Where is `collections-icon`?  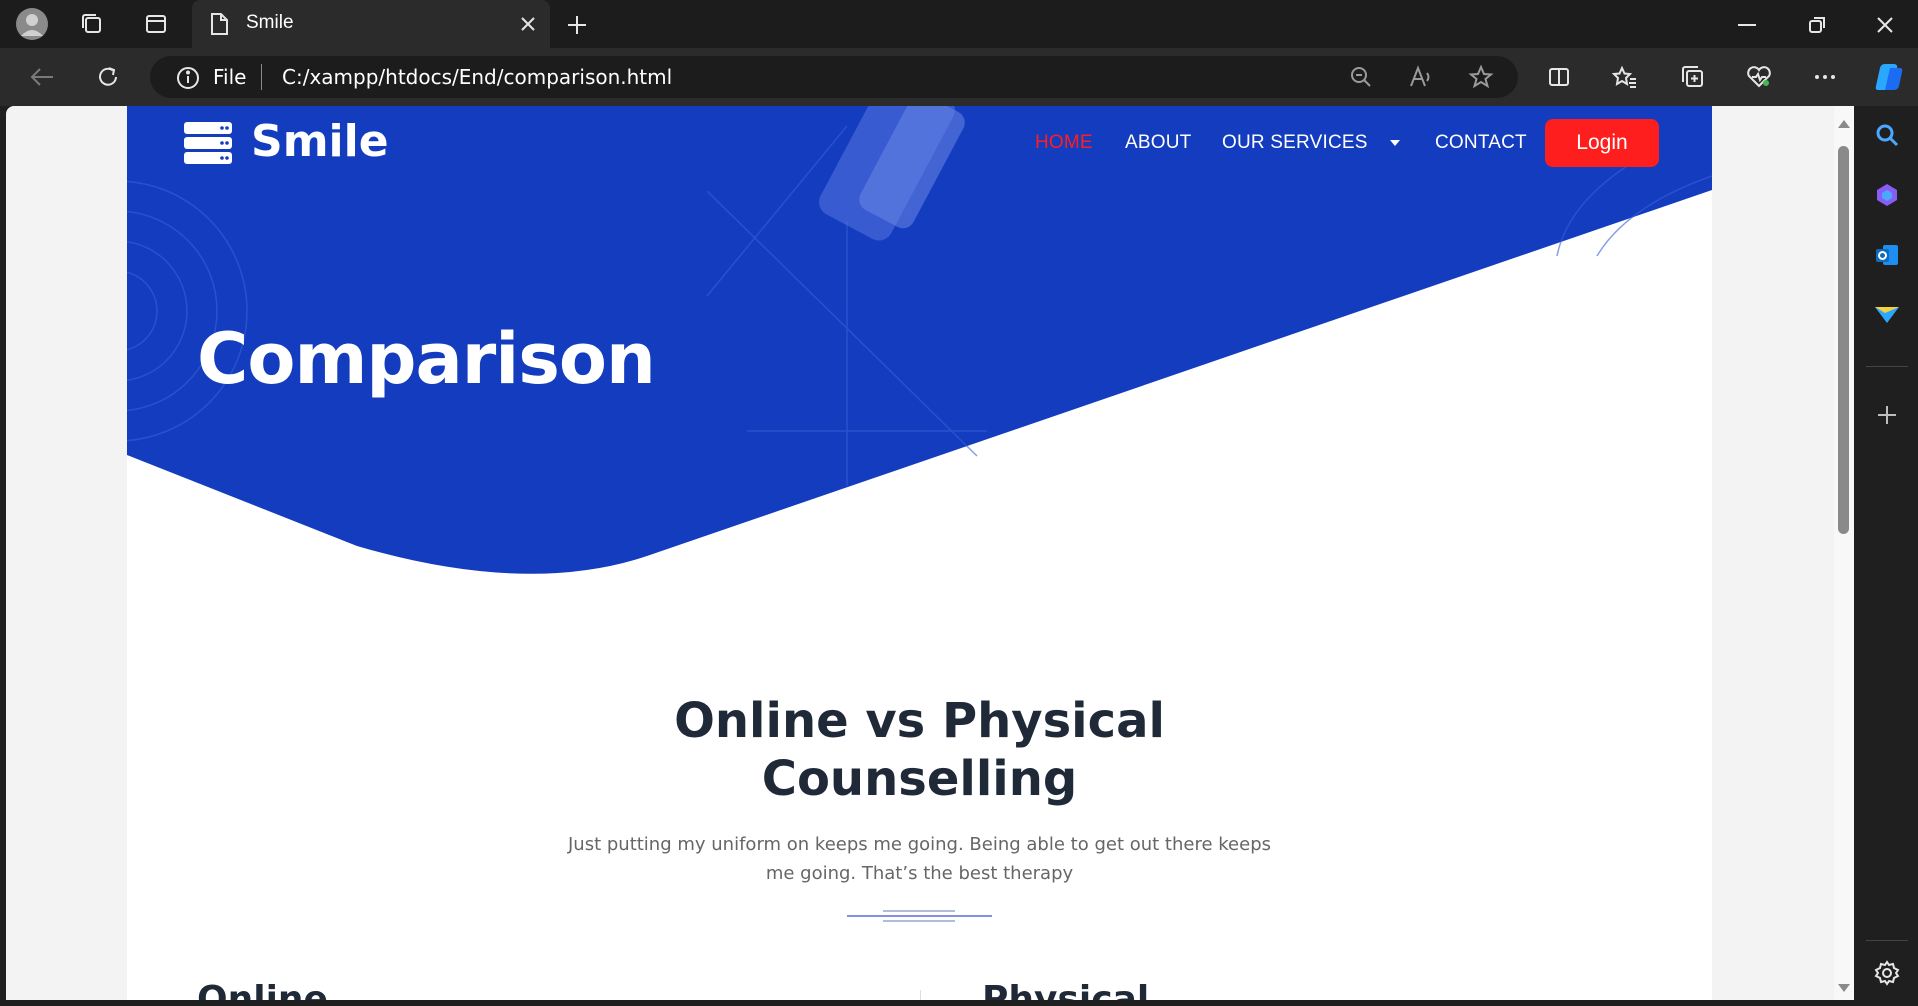 collections-icon is located at coordinates (1693, 77).